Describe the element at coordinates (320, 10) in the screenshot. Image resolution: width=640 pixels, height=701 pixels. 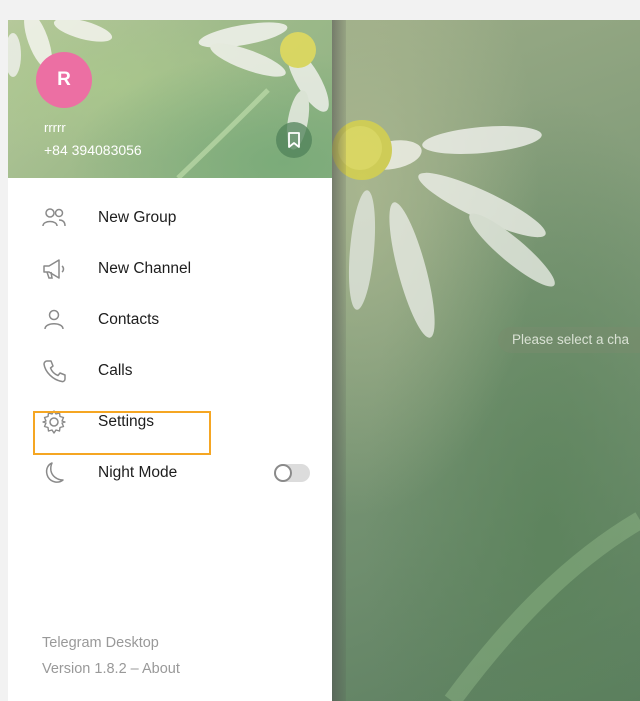
I see `window-top-bar` at that location.